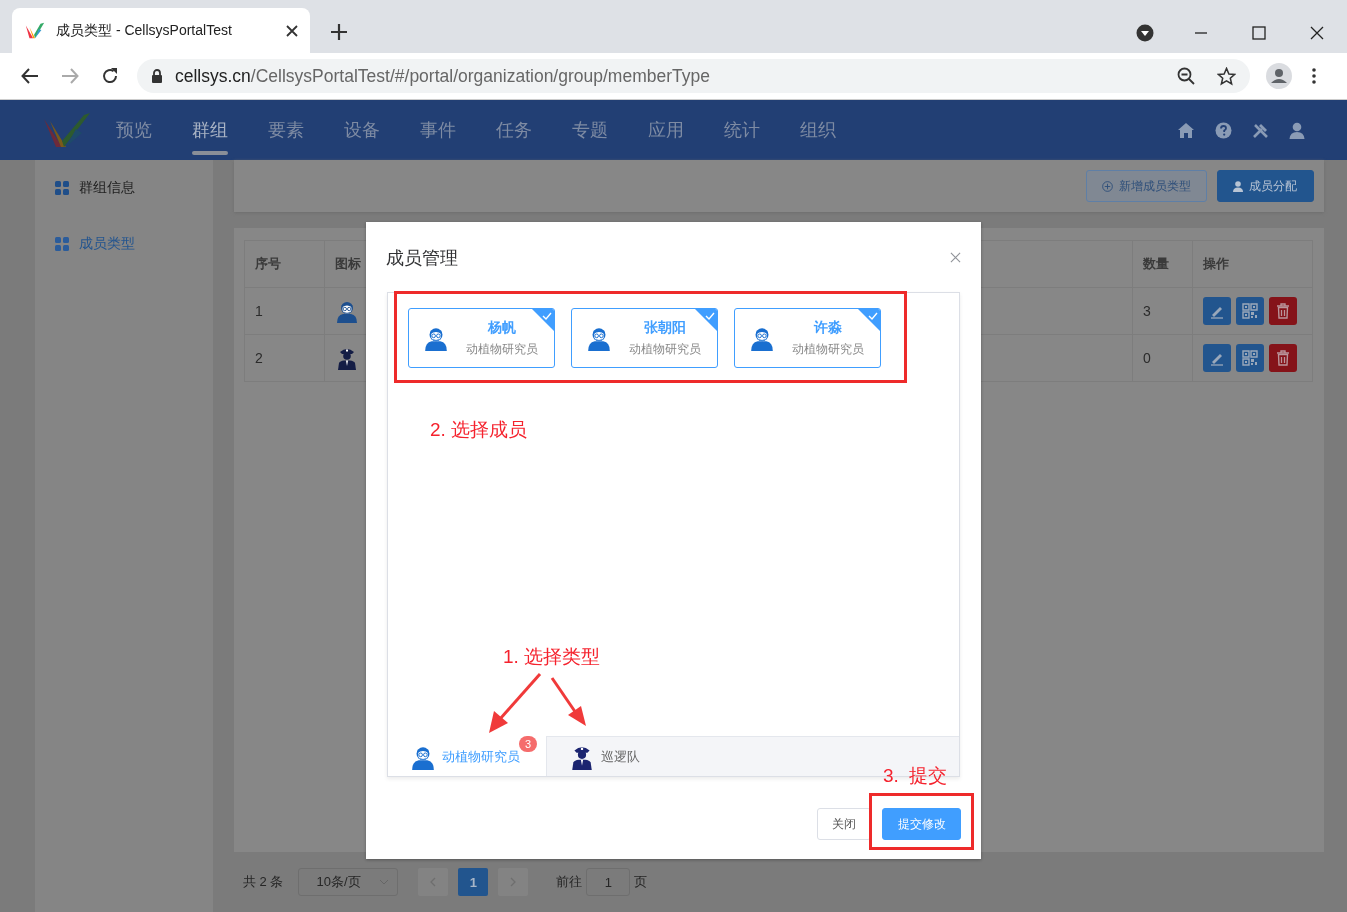 The image size is (1347, 912). I want to click on forward-arrow-icon, so click(70, 76).